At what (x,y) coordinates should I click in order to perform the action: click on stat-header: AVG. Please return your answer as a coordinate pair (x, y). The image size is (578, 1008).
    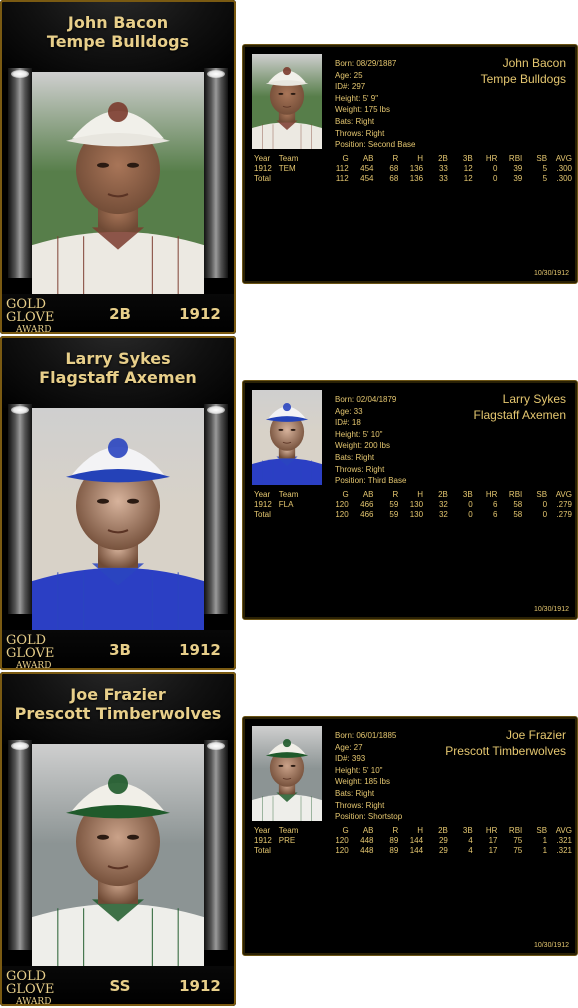
    Looking at the image, I should click on (563, 494).